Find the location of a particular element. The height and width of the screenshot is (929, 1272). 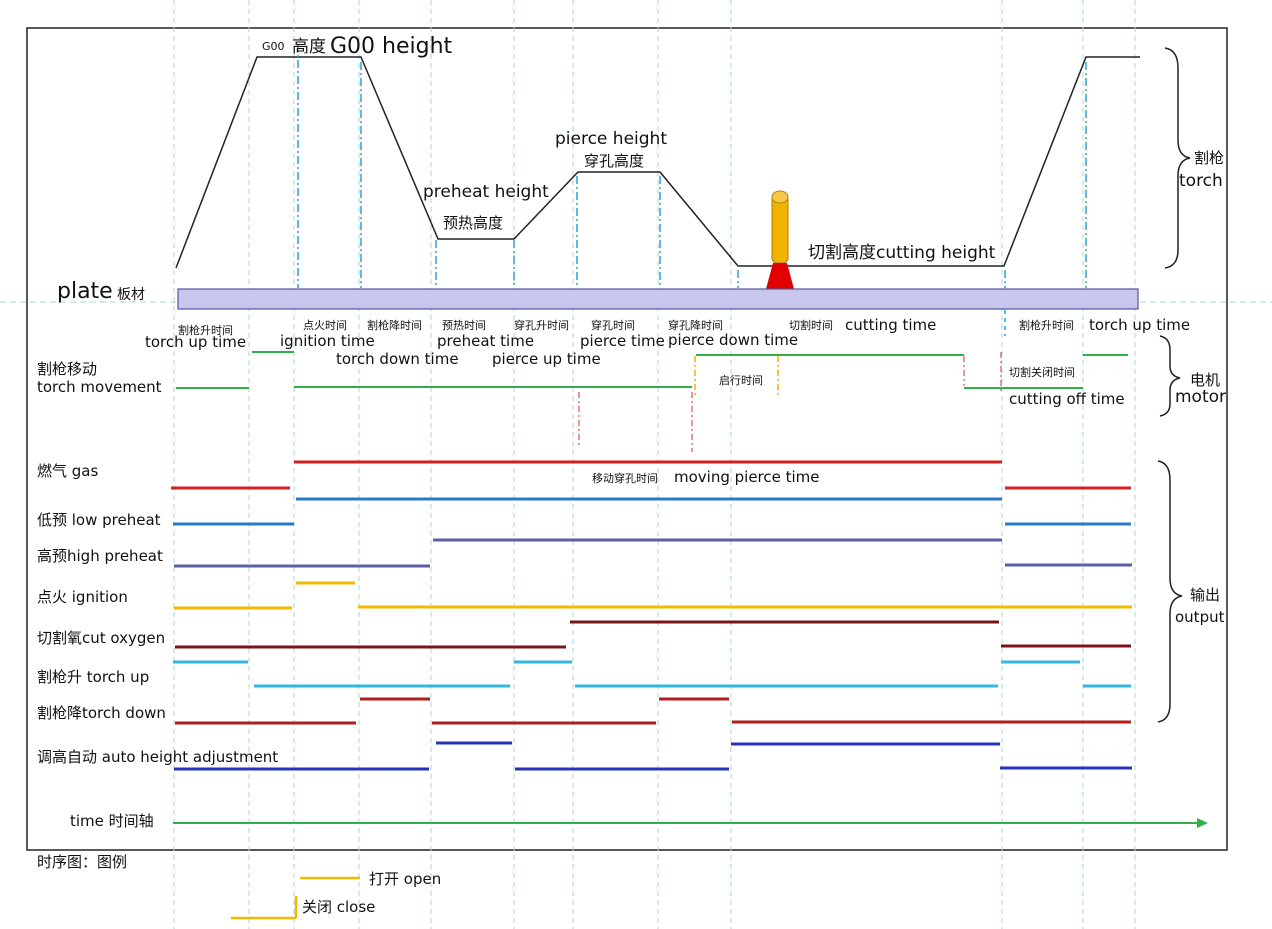

phase-pierce-up-cn: 穿孔升时间 is located at coordinates (541, 325).